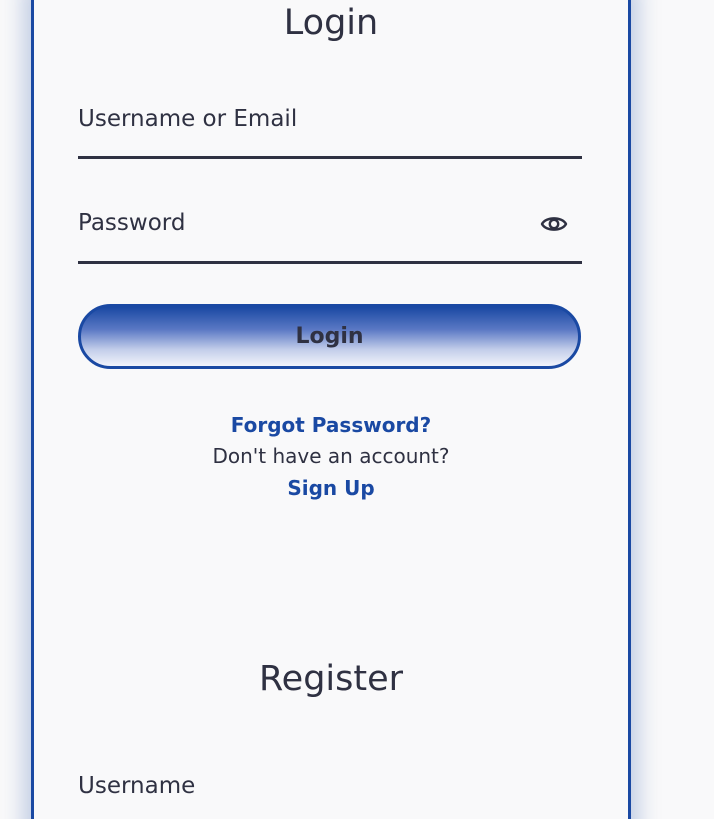 Image resolution: width=714 pixels, height=819 pixels. I want to click on no-account-text: Don't have an account?, so click(331, 456).